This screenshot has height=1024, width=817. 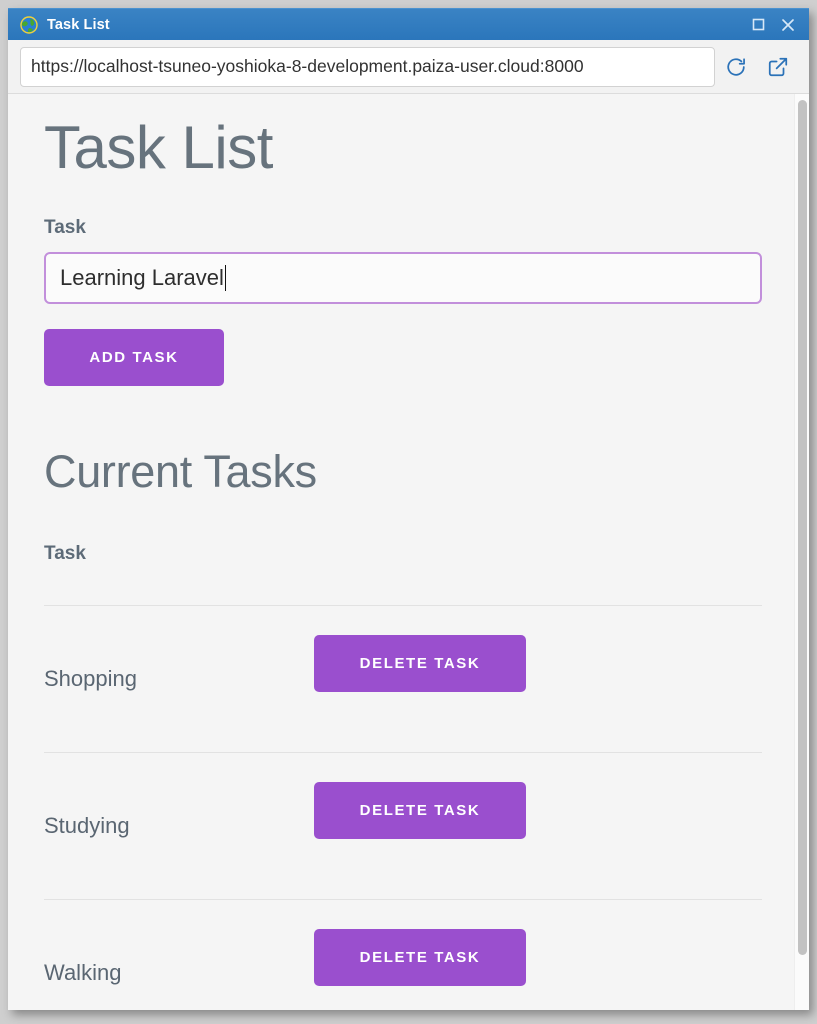 What do you see at coordinates (179, 954) in the screenshot?
I see `task-row-name: Walking` at bounding box center [179, 954].